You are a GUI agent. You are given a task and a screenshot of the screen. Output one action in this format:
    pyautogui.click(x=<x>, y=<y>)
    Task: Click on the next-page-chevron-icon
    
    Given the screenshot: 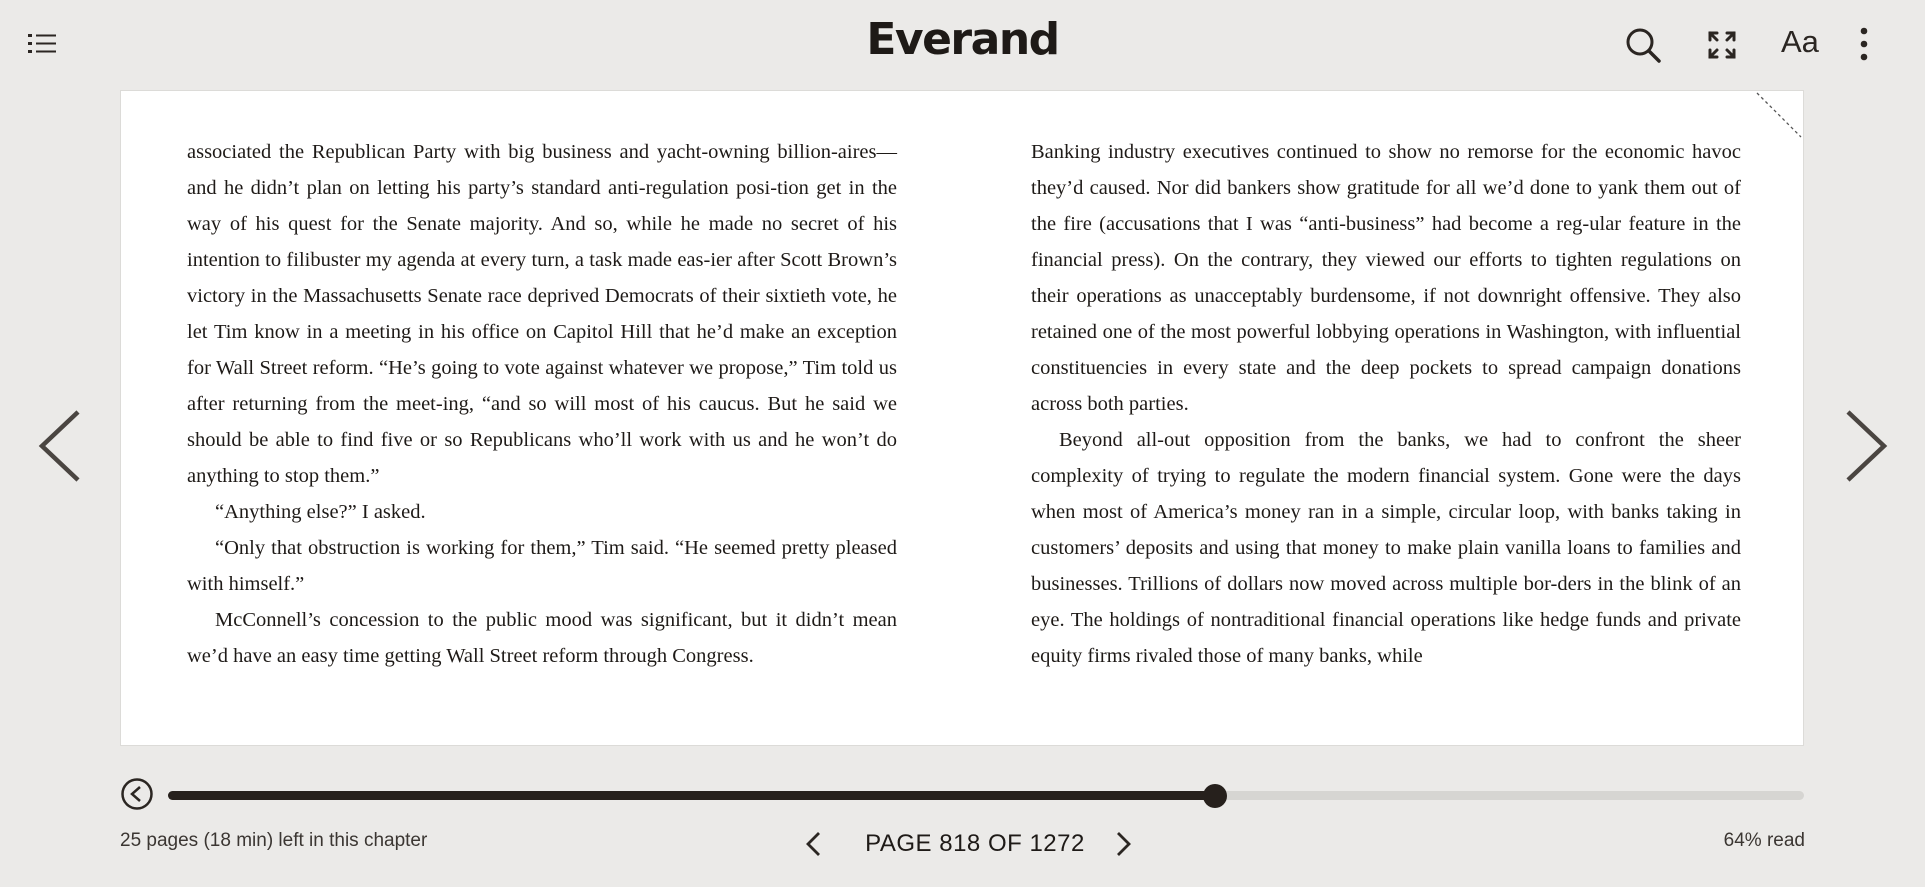 What is the action you would take?
    pyautogui.click(x=1124, y=846)
    